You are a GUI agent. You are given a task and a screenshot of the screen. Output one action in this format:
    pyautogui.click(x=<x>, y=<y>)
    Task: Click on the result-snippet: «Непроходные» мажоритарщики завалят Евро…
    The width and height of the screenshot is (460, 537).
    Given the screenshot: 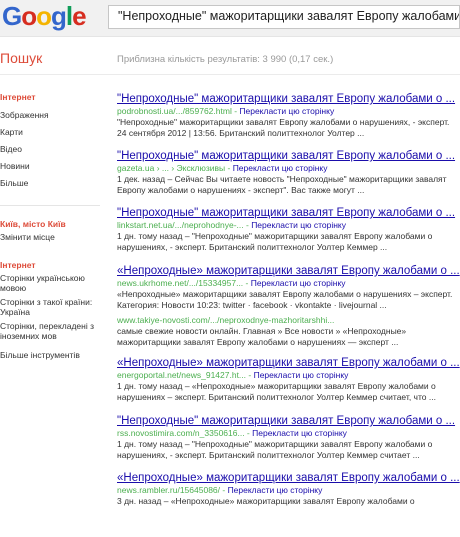 What is the action you would take?
    pyautogui.click(x=285, y=299)
    